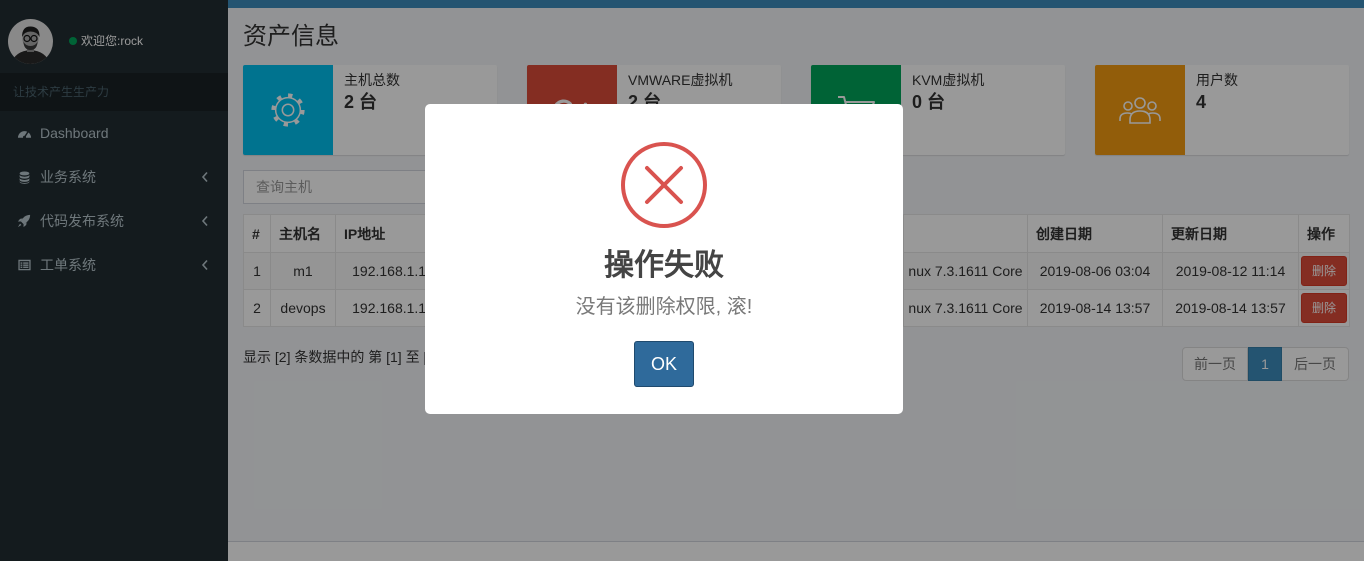 This screenshot has width=1364, height=561. What do you see at coordinates (664, 307) in the screenshot?
I see `dialog-message: 没有该删除权限, 滚!` at bounding box center [664, 307].